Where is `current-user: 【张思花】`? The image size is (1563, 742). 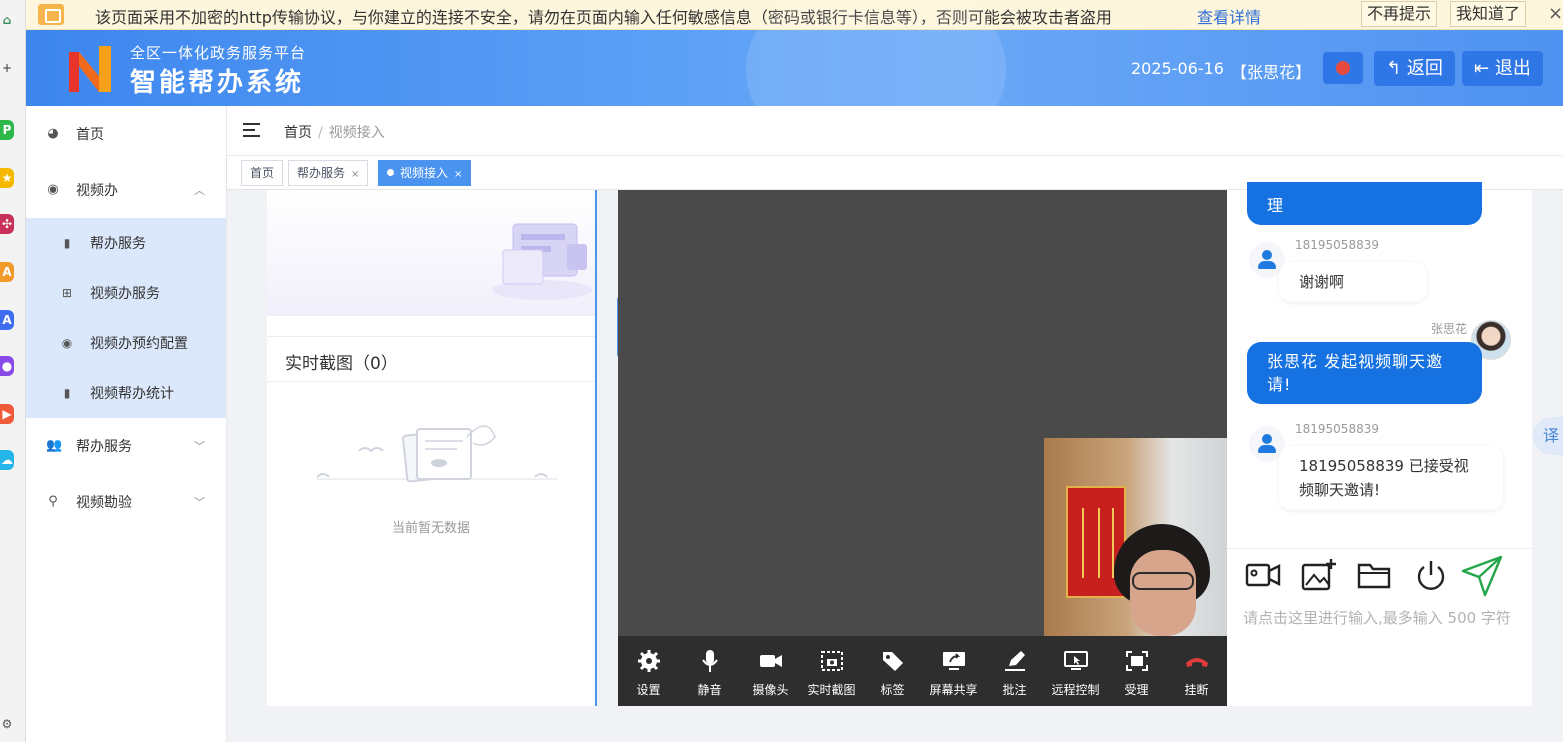 current-user: 【张思花】 is located at coordinates (1271, 72).